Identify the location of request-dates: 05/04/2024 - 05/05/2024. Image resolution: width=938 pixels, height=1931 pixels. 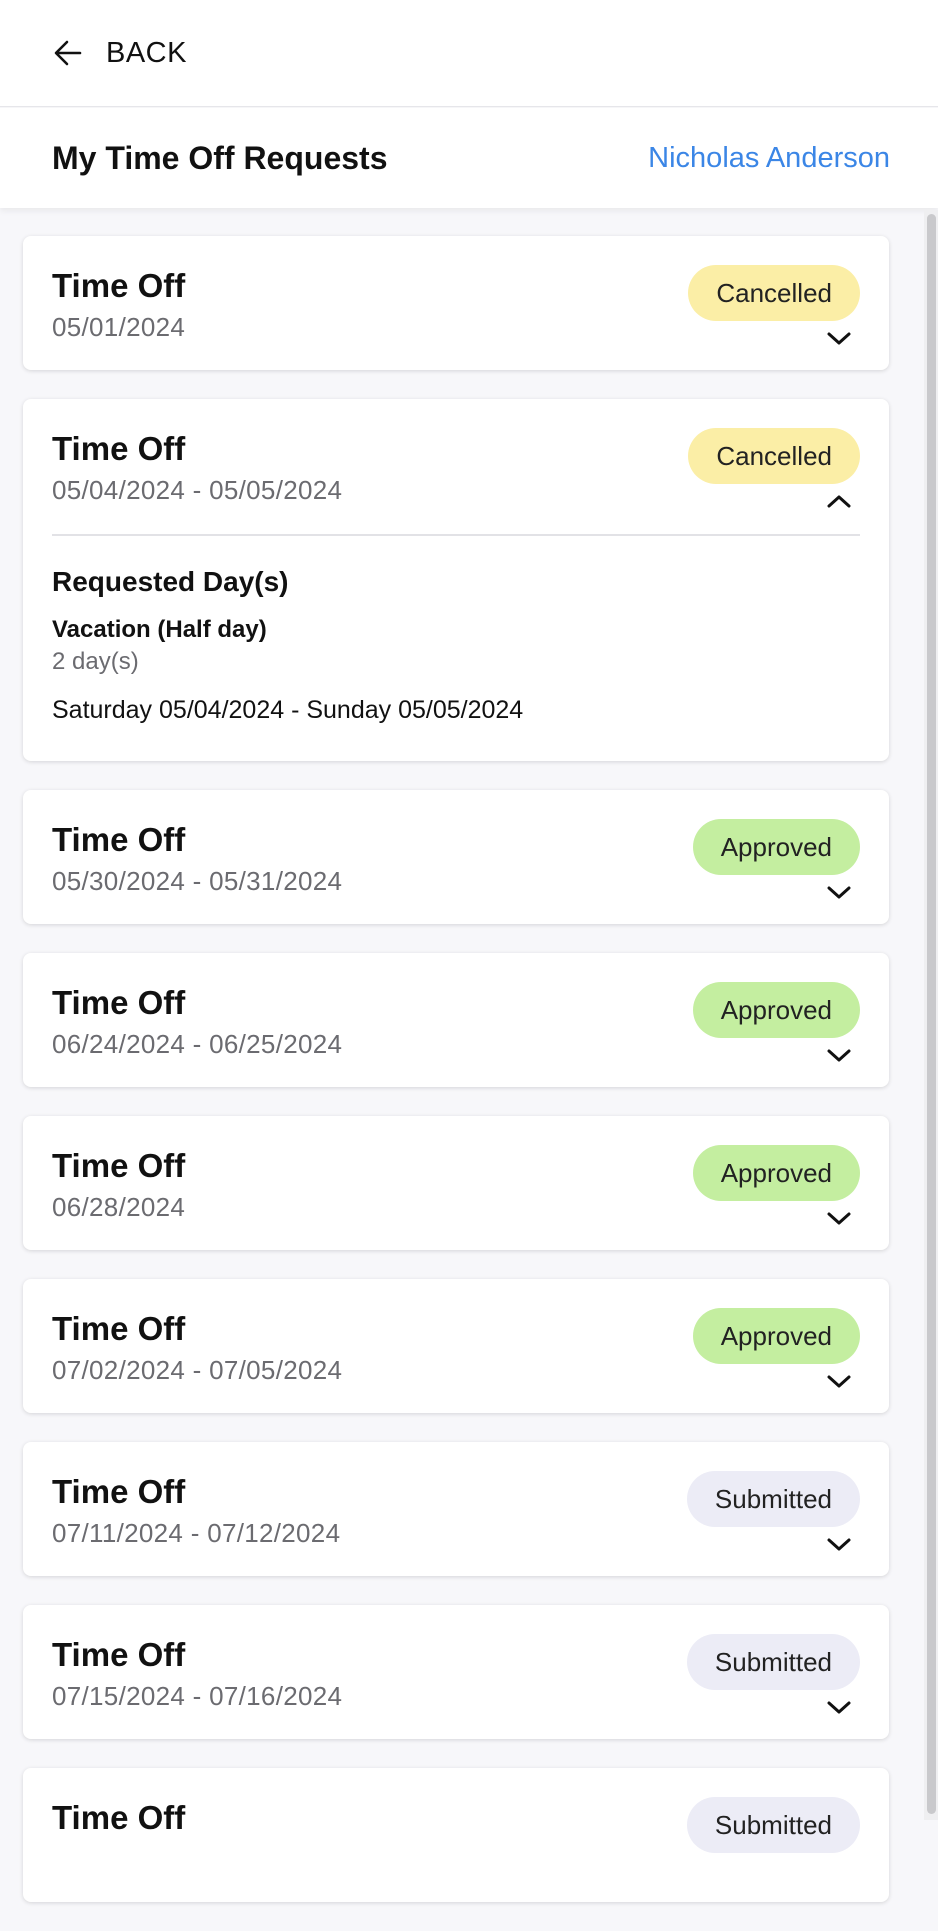
(197, 490).